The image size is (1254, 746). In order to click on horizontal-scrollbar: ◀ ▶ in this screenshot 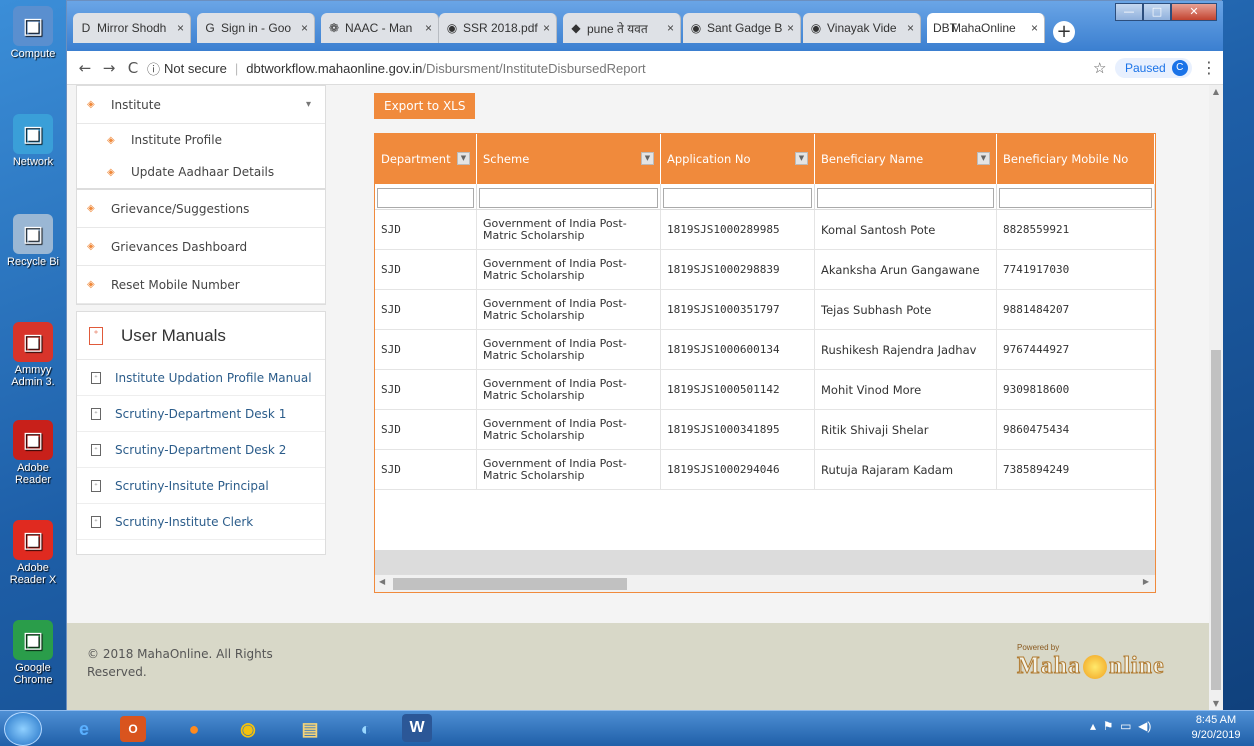, I will do `click(765, 583)`.